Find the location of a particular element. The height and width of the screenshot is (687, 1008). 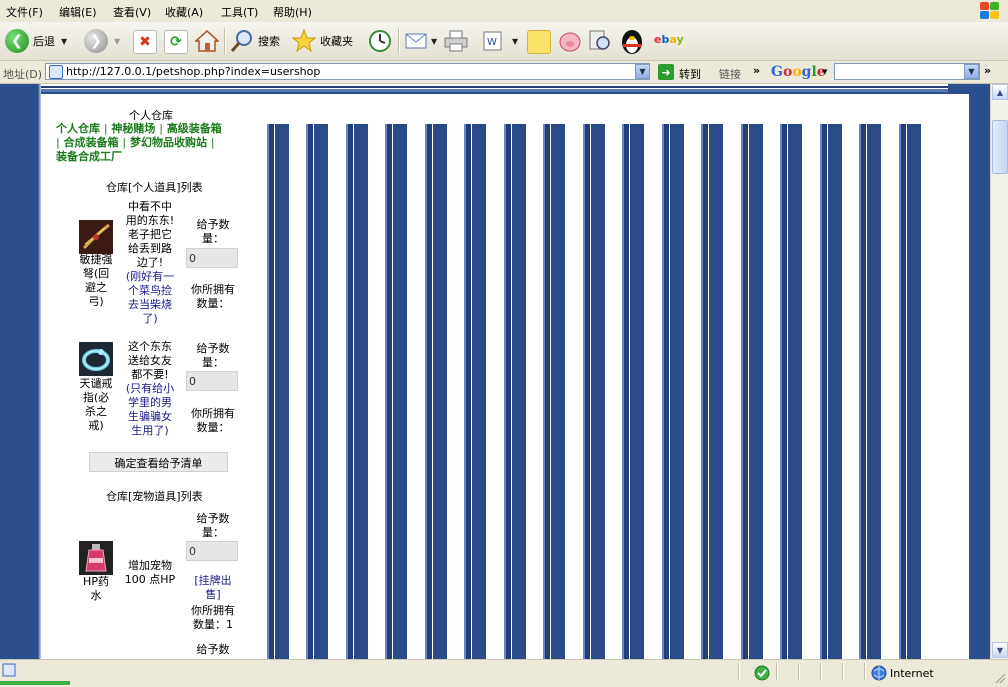

top-border-strip is located at coordinates (494, 88).